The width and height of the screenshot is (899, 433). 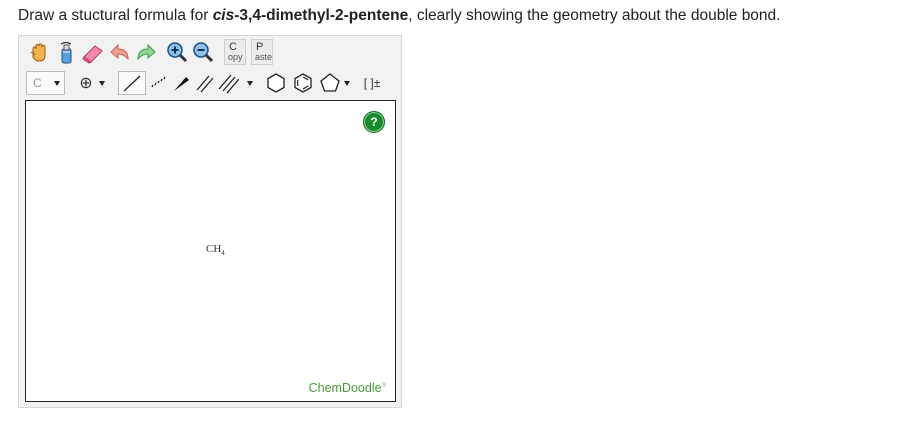 I want to click on zoom-out-icon, so click(x=203, y=52).